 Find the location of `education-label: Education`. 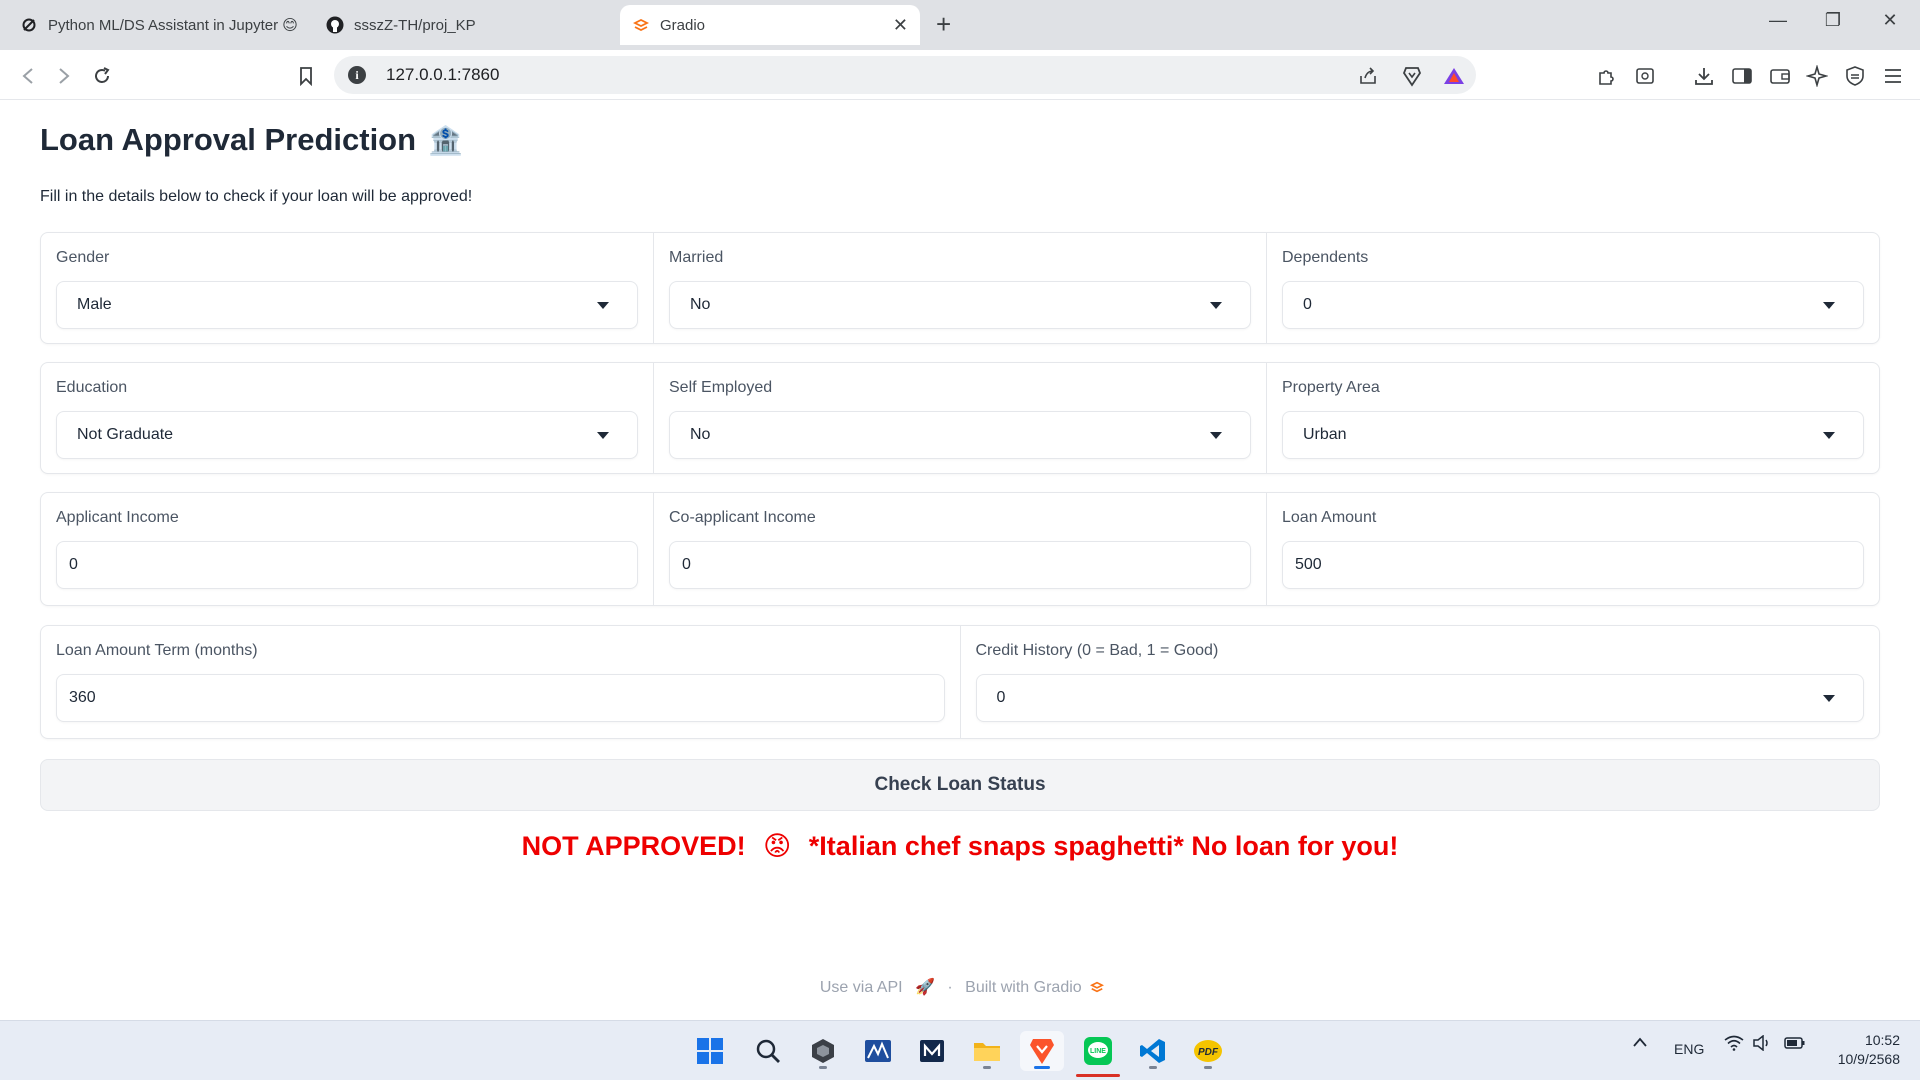

education-label: Education is located at coordinates (92, 387).